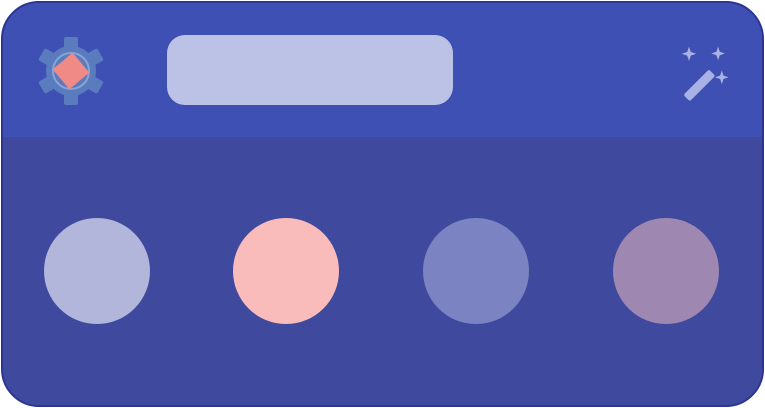 The width and height of the screenshot is (765, 408). I want to click on magic-wand-icon, so click(708, 74).